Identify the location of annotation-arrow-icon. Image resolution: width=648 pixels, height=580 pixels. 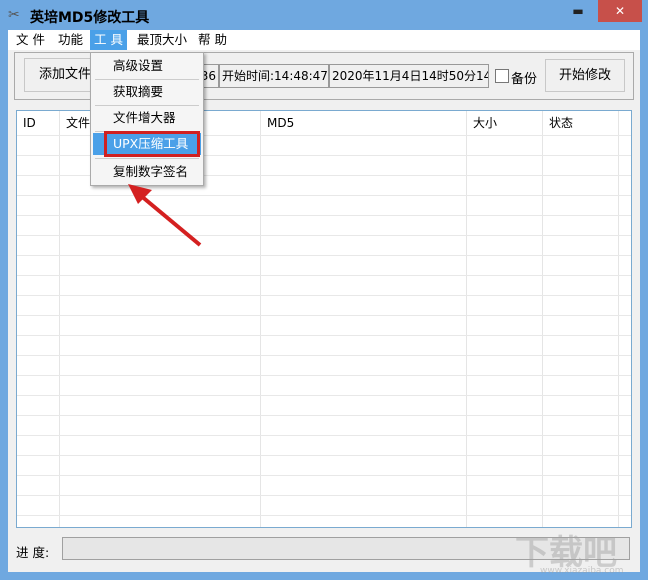
(165, 215).